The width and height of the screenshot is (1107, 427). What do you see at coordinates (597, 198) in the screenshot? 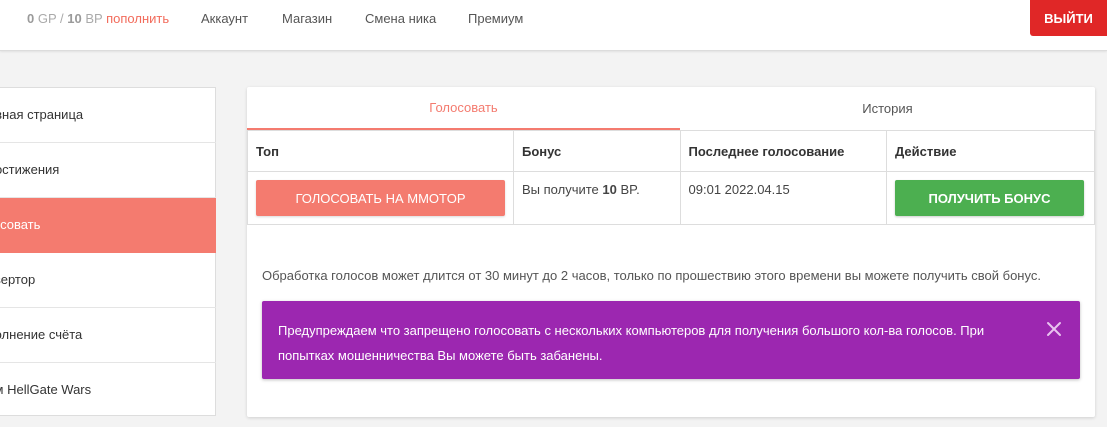
I see `bonus-cell: Вы получите 10 BP.` at bounding box center [597, 198].